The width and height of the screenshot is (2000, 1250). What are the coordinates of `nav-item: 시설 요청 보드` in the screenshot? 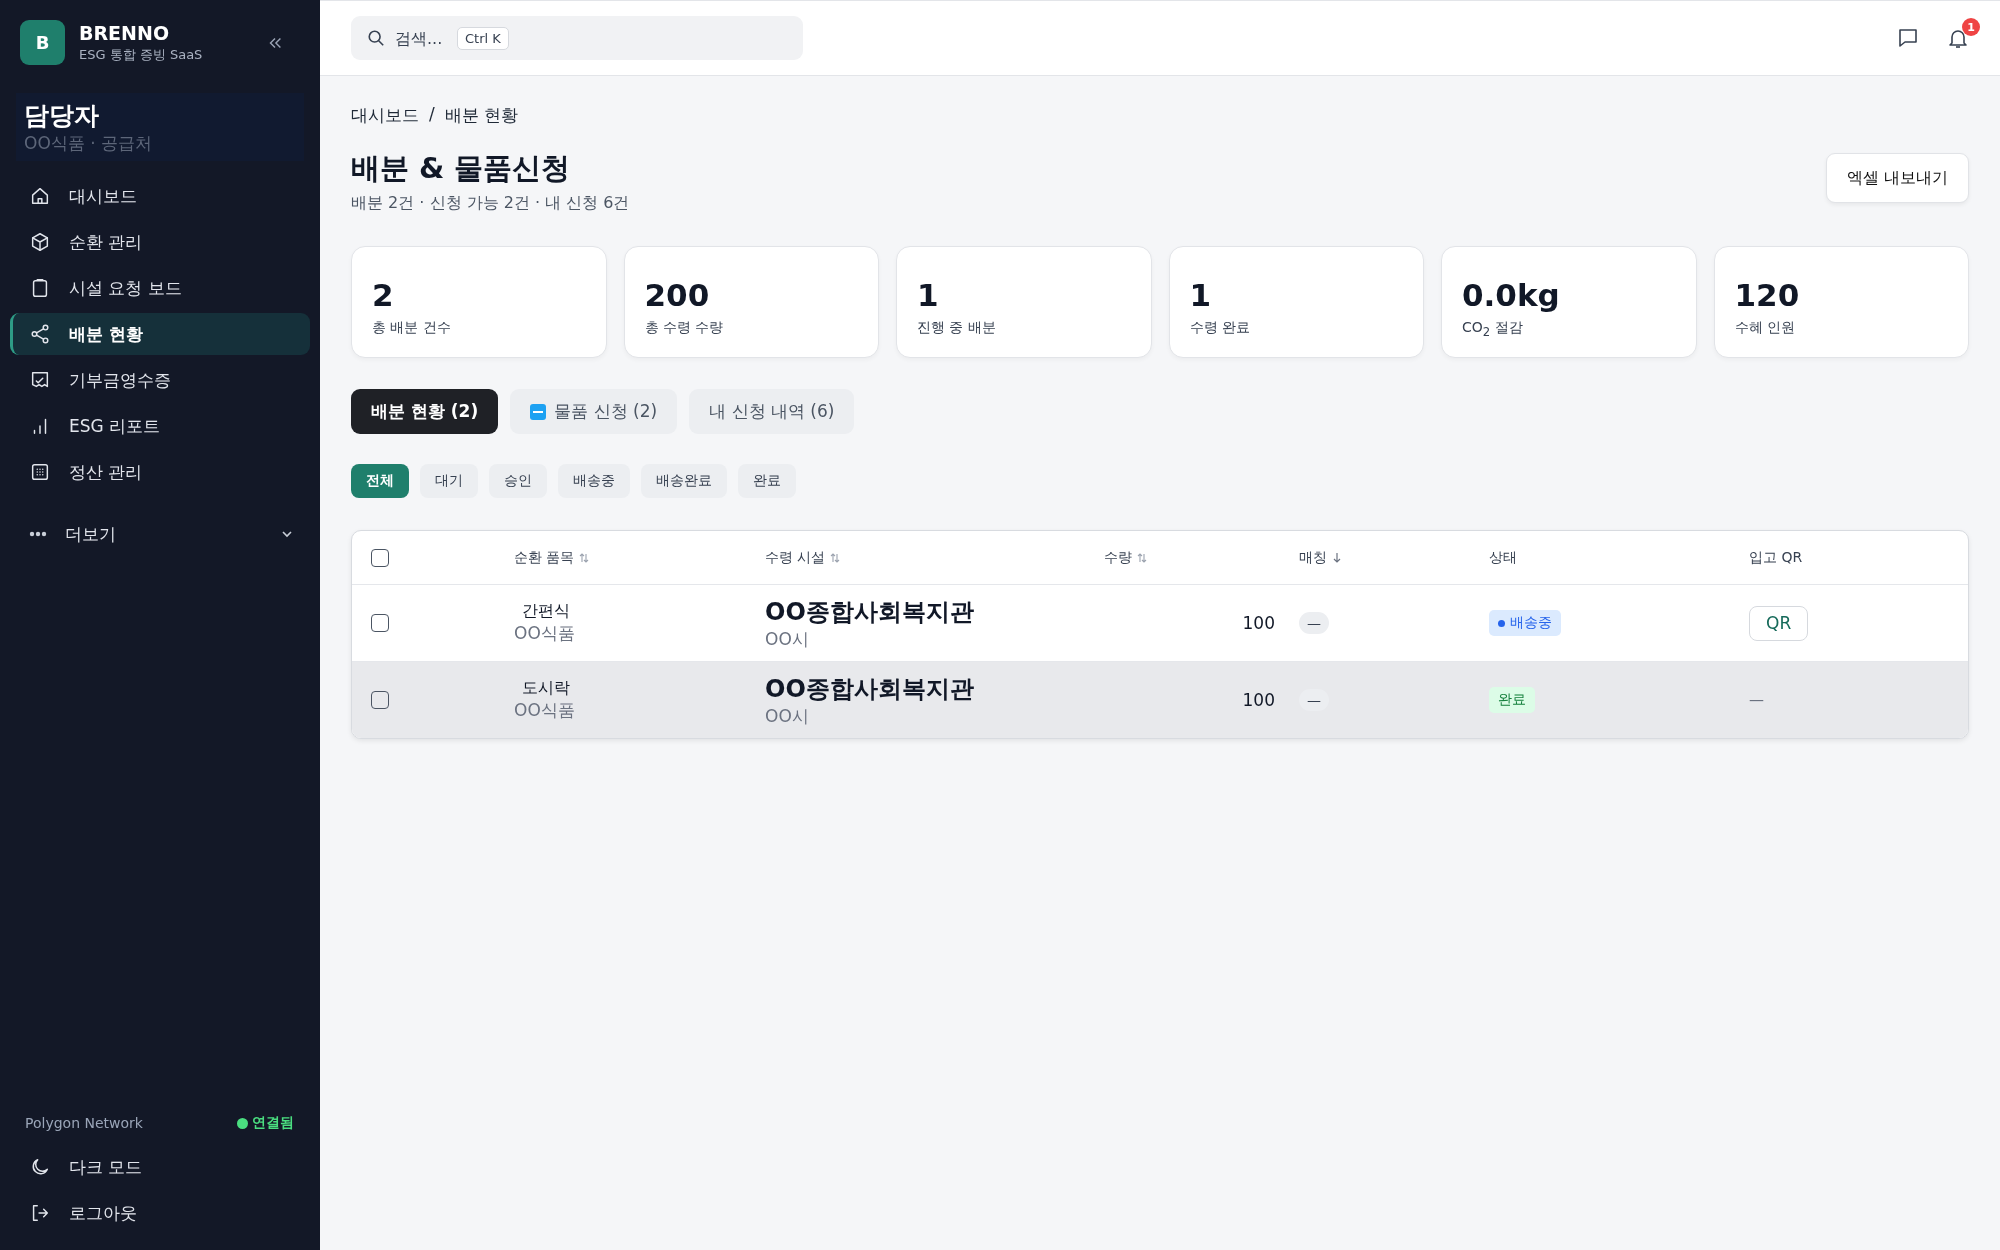 It's located at (160, 288).